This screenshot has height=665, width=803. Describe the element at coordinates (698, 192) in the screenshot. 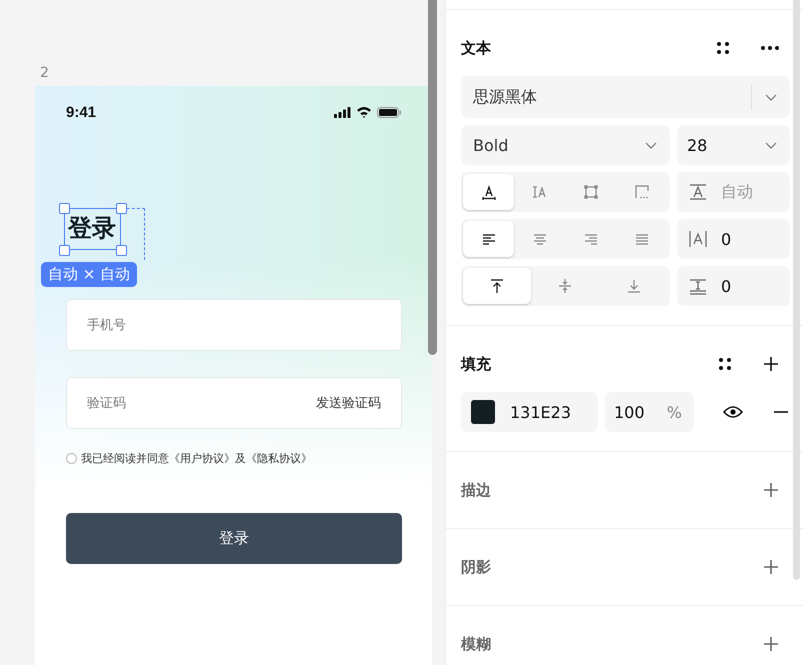

I see `line-height-icon` at that location.